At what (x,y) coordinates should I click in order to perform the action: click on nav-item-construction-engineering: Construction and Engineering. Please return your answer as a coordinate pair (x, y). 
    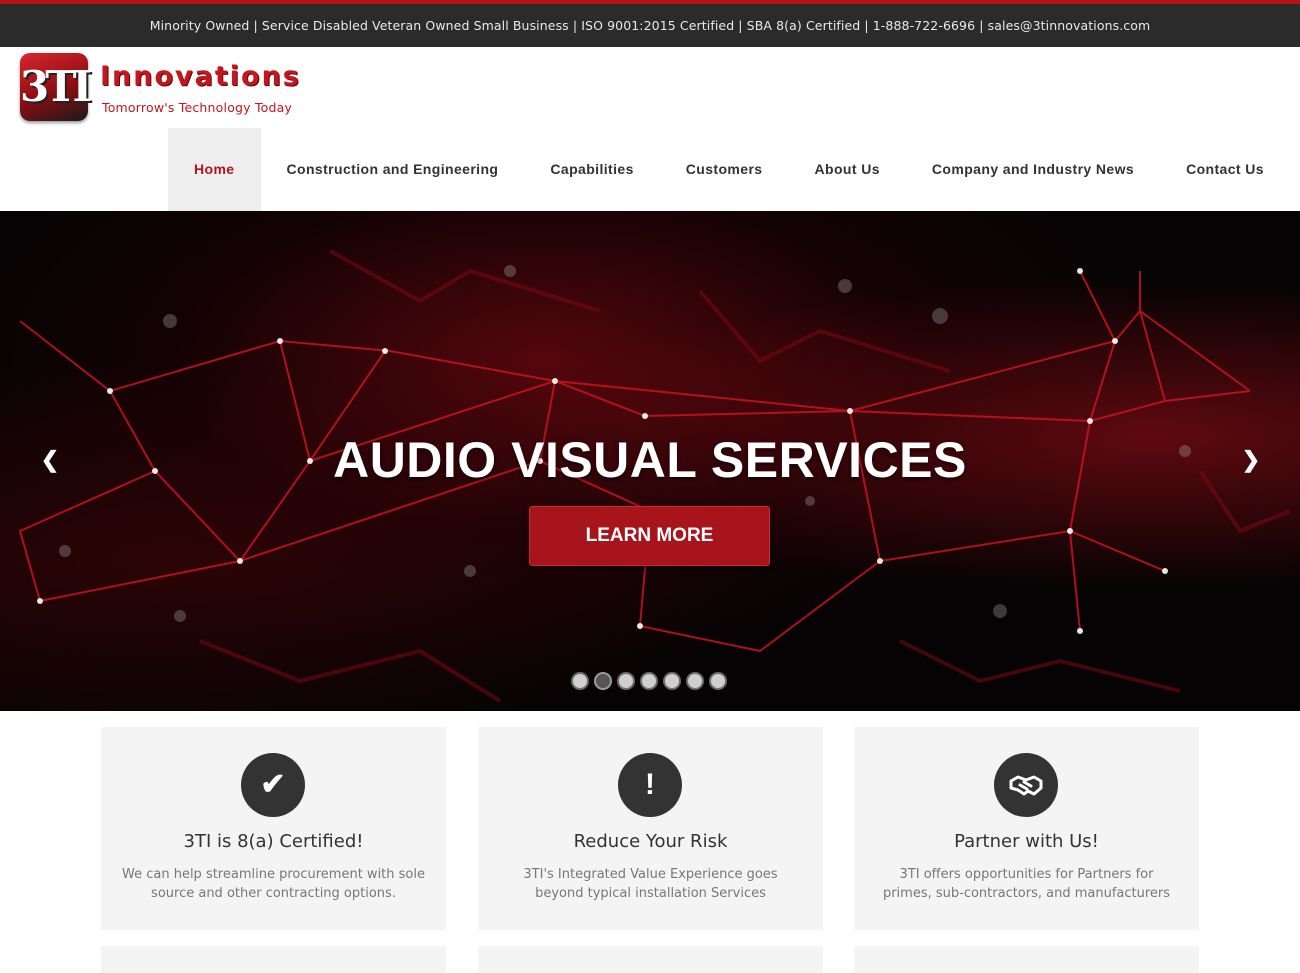
    Looking at the image, I should click on (393, 169).